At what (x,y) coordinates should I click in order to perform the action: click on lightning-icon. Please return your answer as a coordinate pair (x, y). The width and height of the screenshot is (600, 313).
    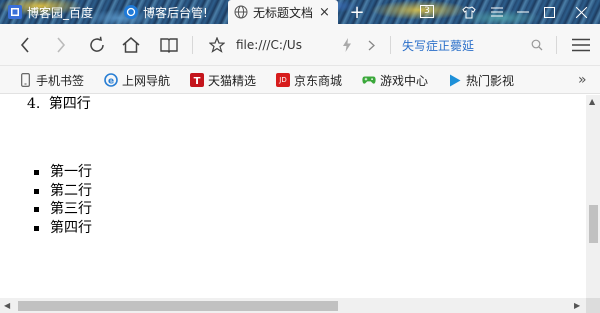
    Looking at the image, I should click on (347, 45).